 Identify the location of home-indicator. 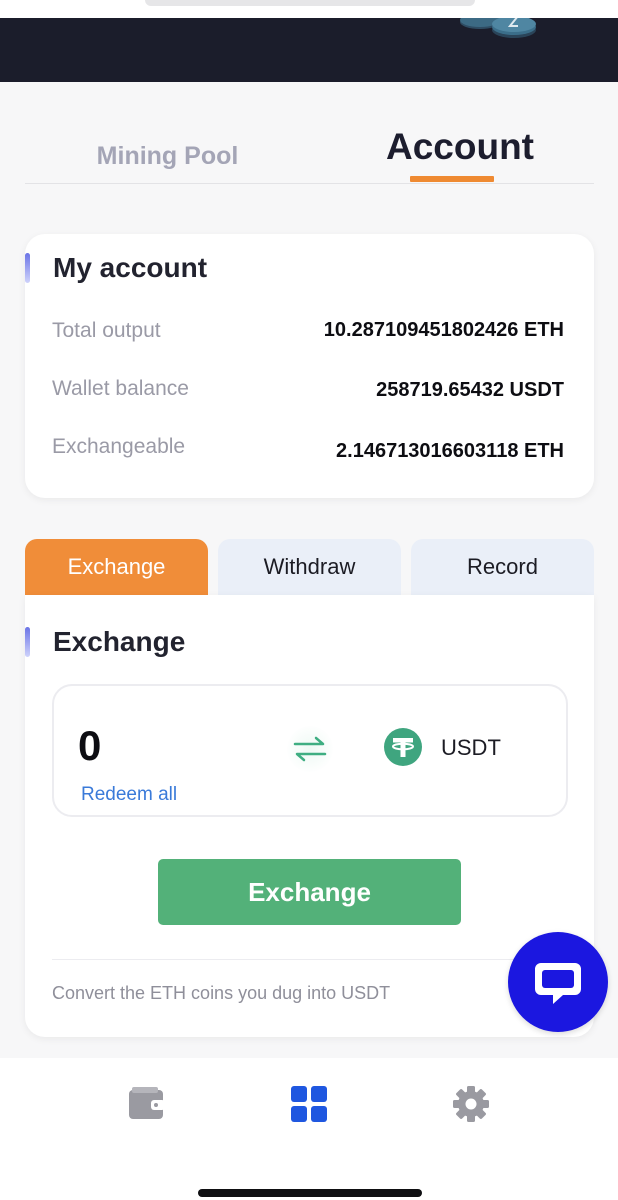
(310, 1193).